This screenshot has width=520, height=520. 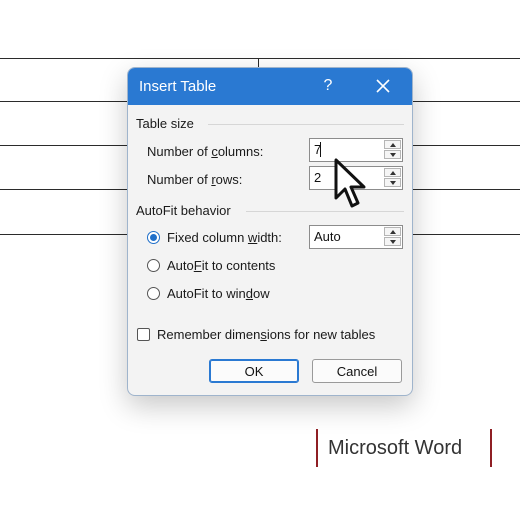 What do you see at coordinates (317, 177) in the screenshot?
I see `rows-input: 2` at bounding box center [317, 177].